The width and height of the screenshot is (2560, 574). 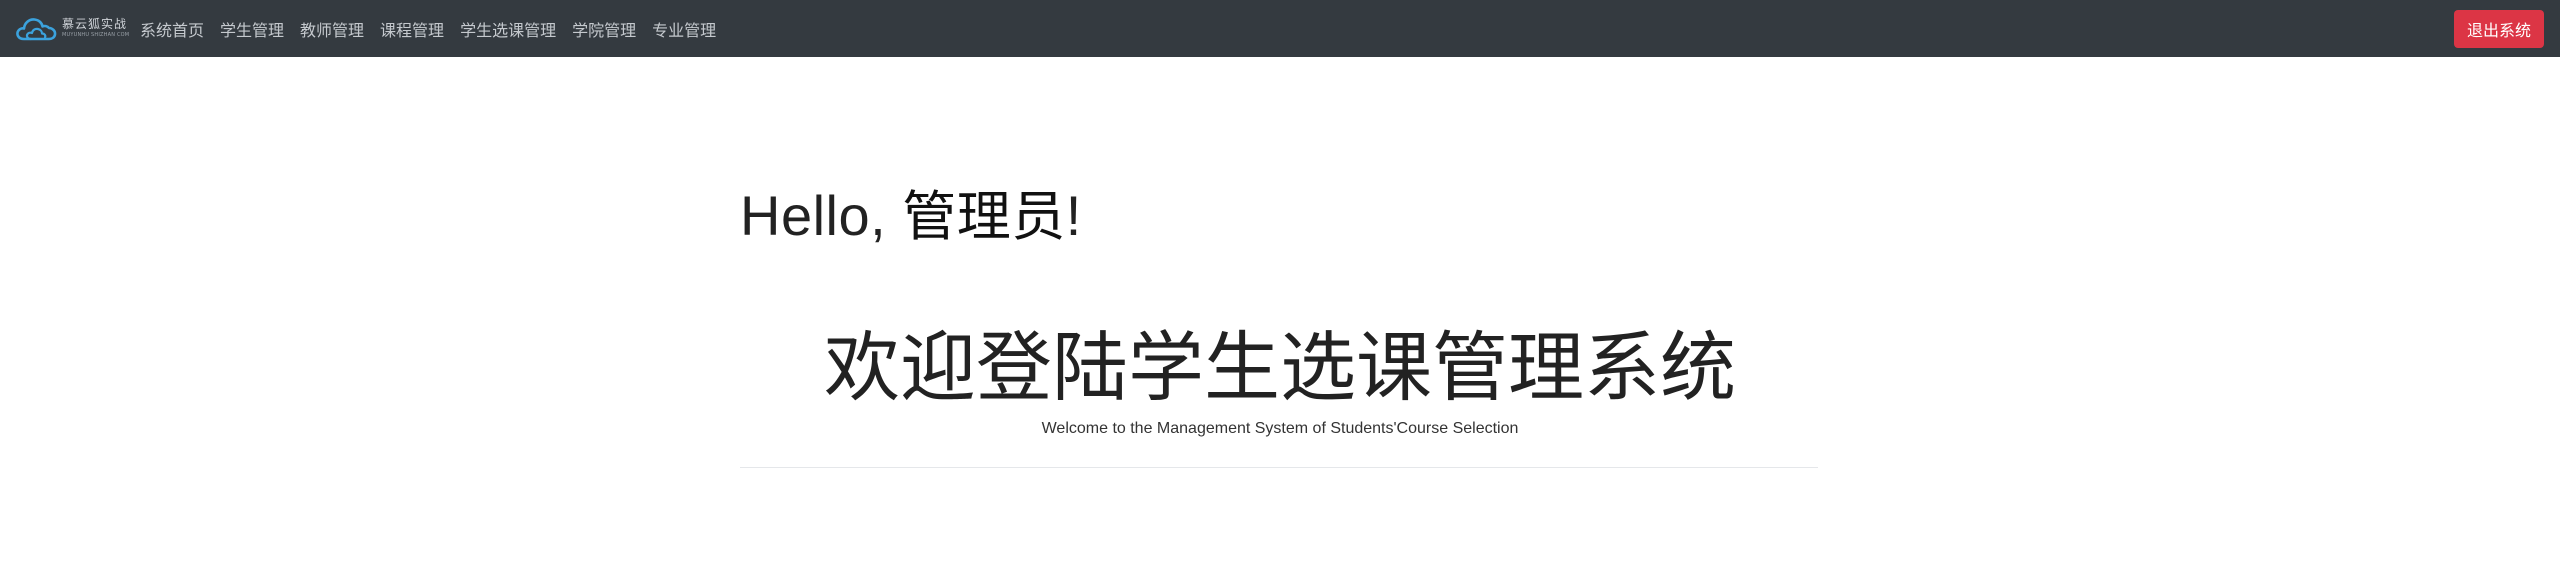 I want to click on greeting-username: 管理员, so click(x=984, y=216).